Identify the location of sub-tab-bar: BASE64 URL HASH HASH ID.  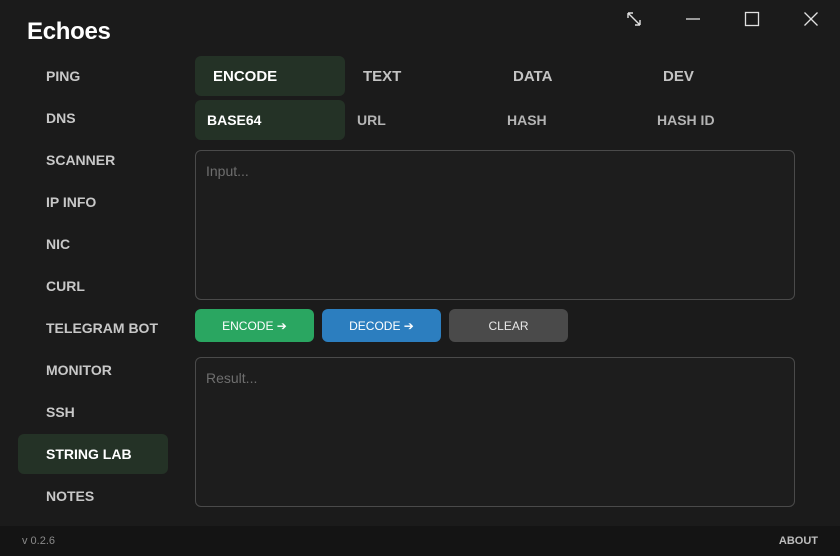
(495, 120).